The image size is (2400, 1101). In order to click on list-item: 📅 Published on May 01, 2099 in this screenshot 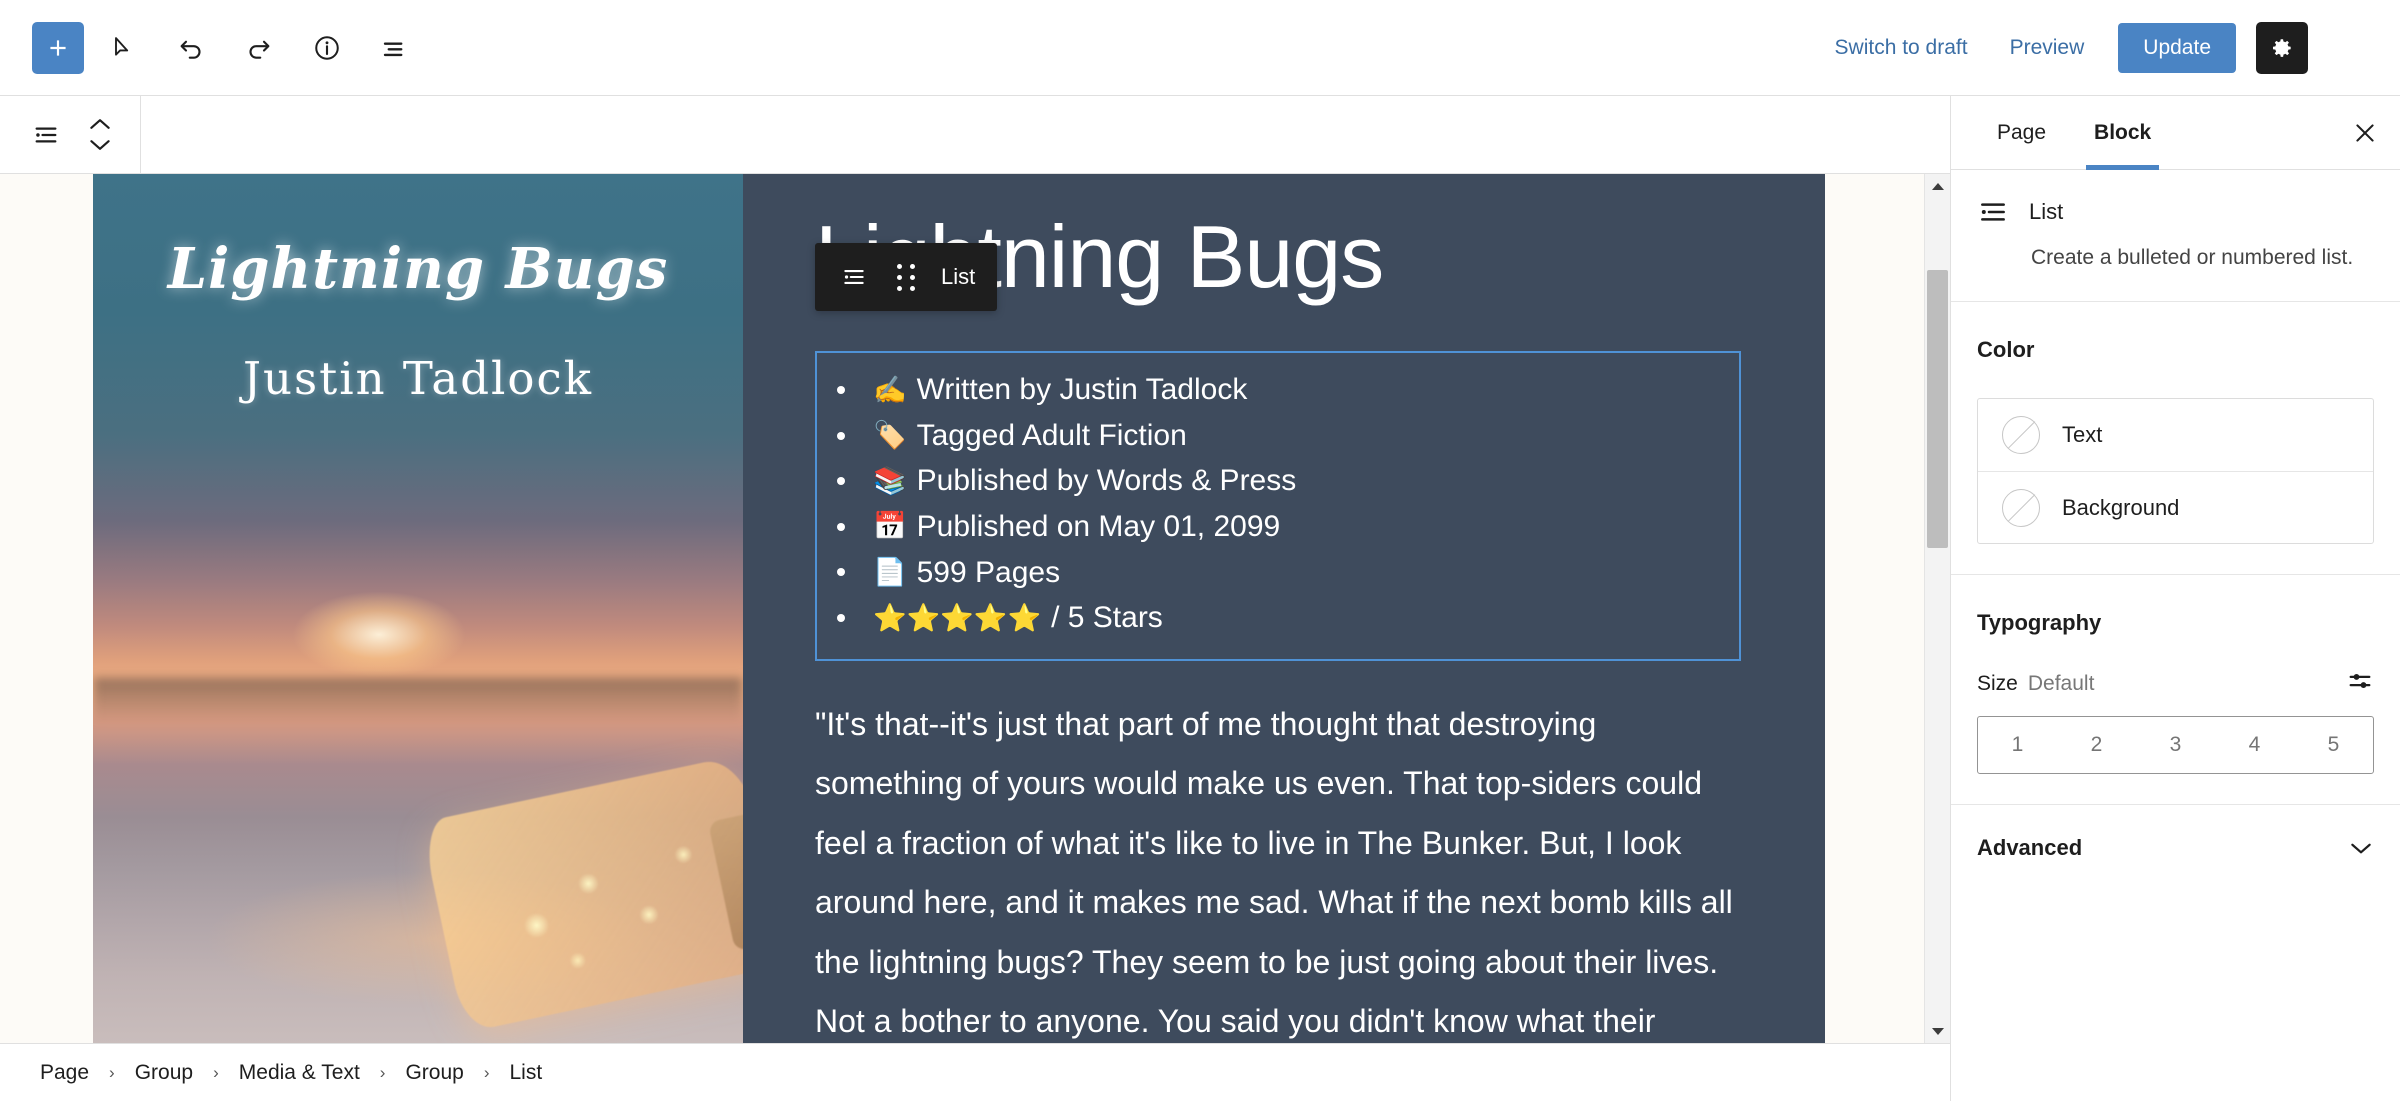, I will do `click(1278, 527)`.